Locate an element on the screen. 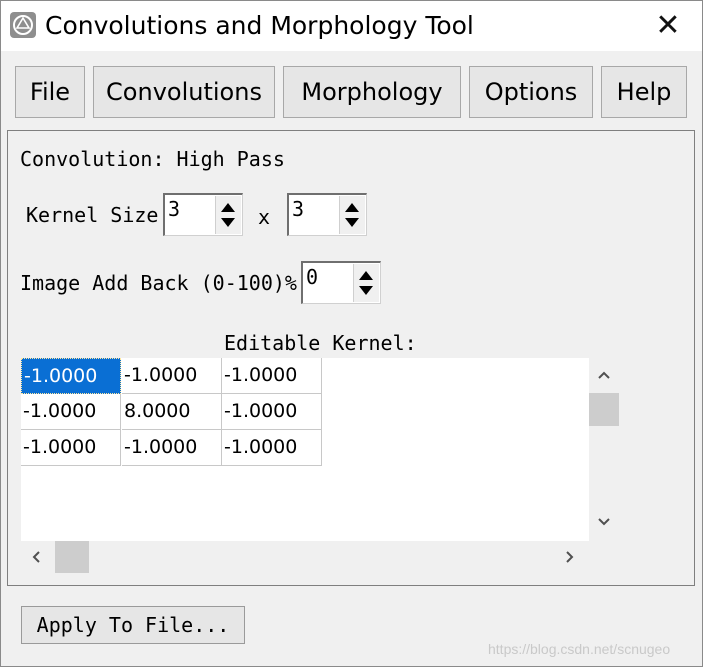  kernel-cell: 8.0000 is located at coordinates (172, 412).